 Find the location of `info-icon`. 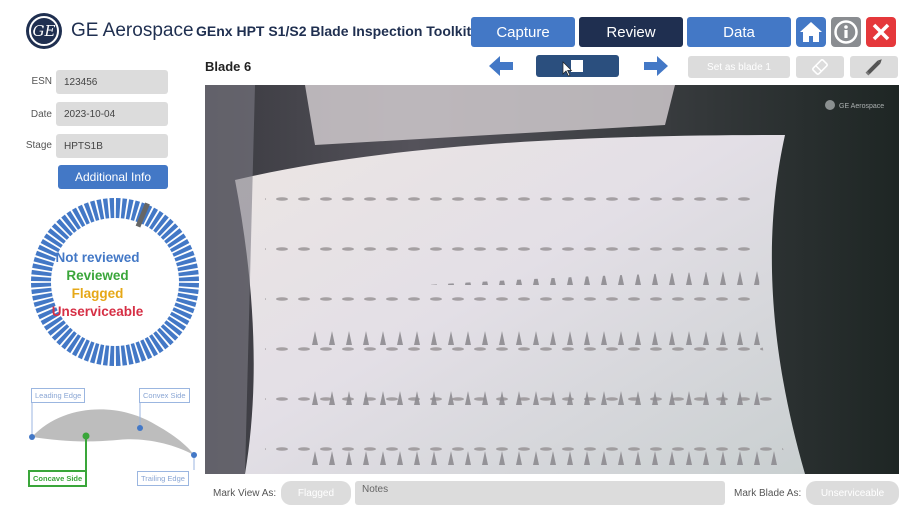

info-icon is located at coordinates (846, 32).